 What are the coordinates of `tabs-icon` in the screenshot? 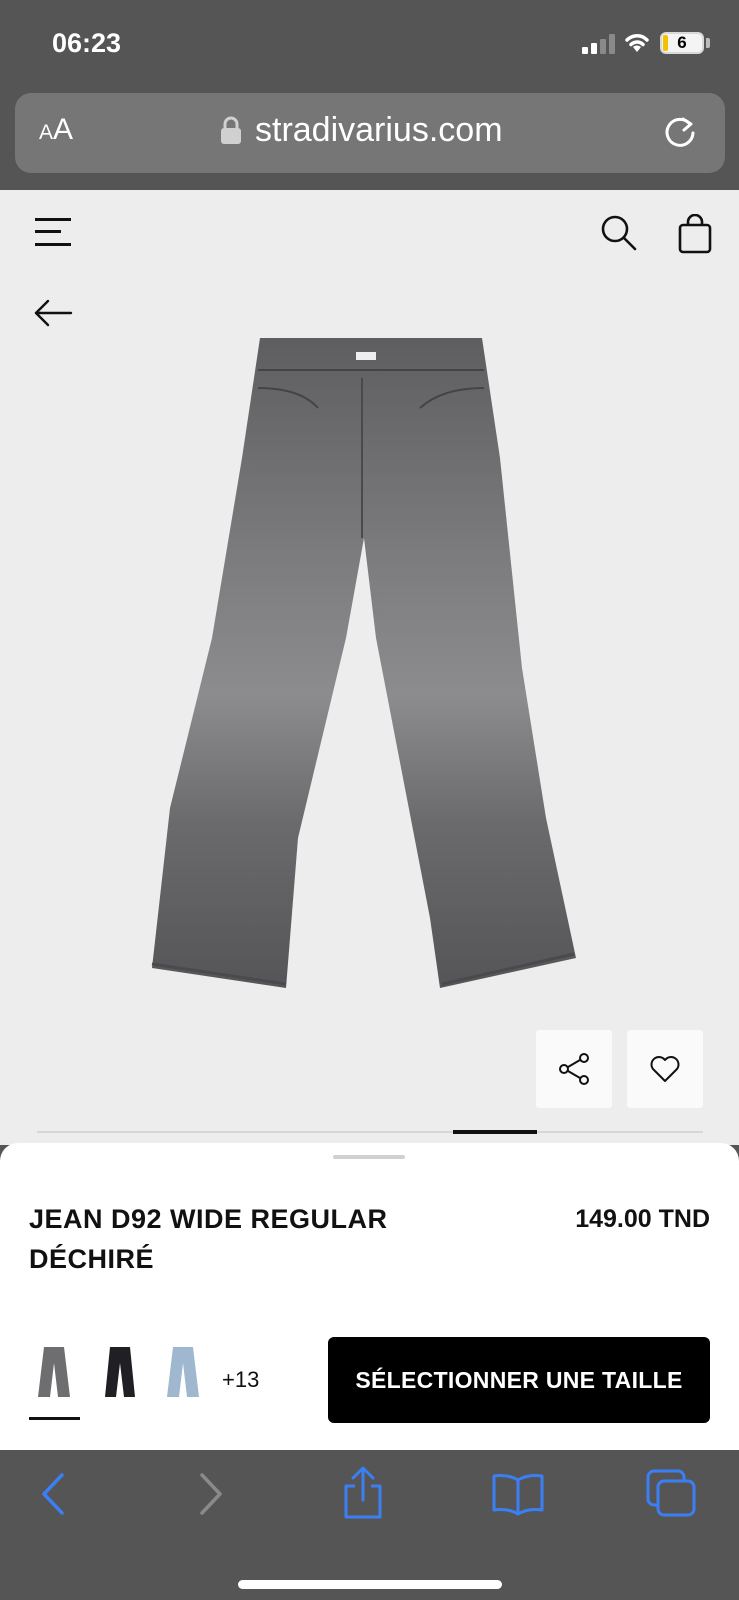 It's located at (671, 1493).